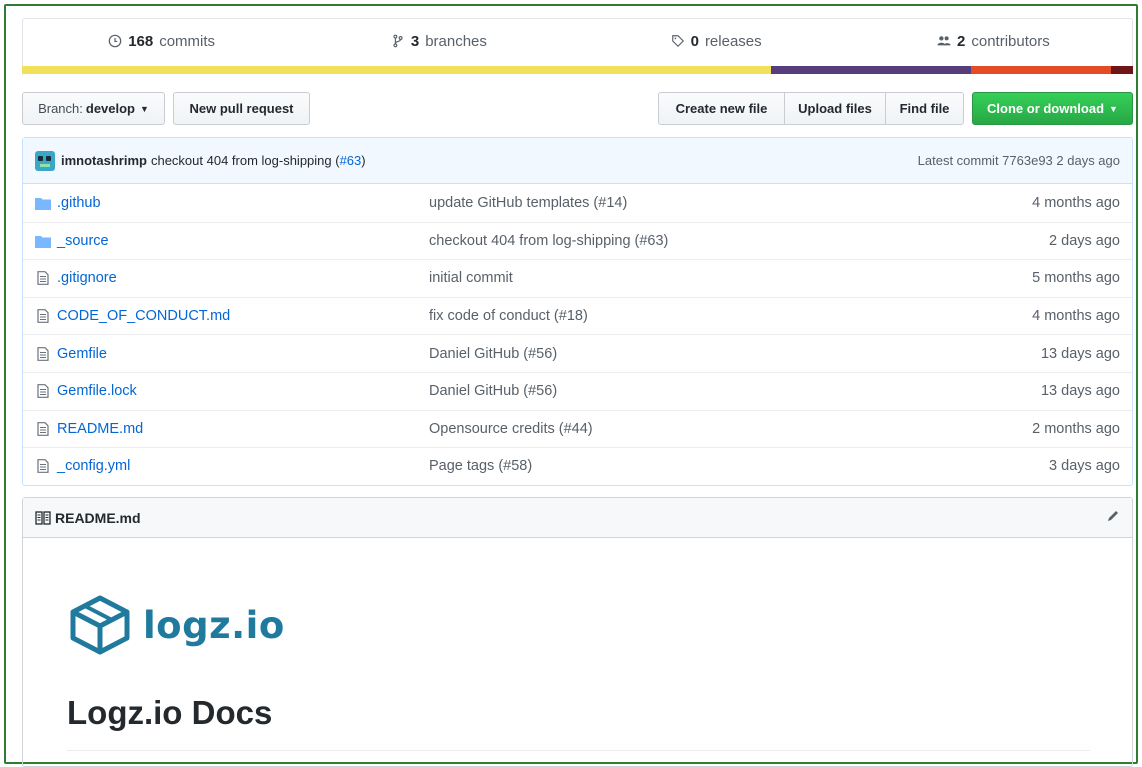 The image size is (1142, 767). What do you see at coordinates (415, 41) in the screenshot?
I see `branches-count: 3` at bounding box center [415, 41].